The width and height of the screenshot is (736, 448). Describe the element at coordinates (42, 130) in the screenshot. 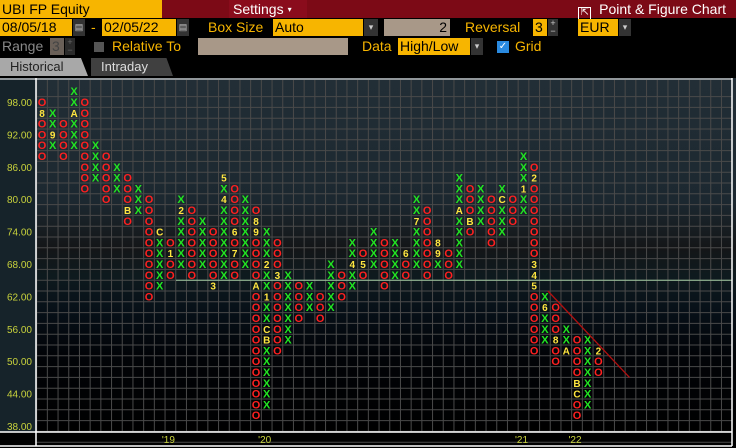

I see `pf-column-o: O8OOOO` at that location.